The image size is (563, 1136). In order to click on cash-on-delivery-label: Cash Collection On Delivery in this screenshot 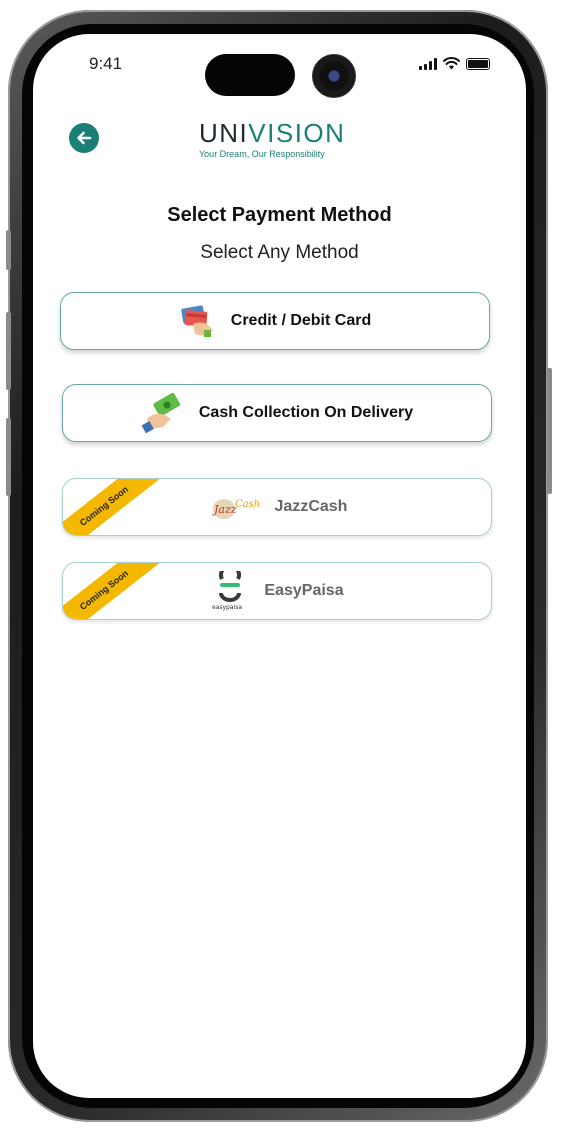, I will do `click(306, 412)`.